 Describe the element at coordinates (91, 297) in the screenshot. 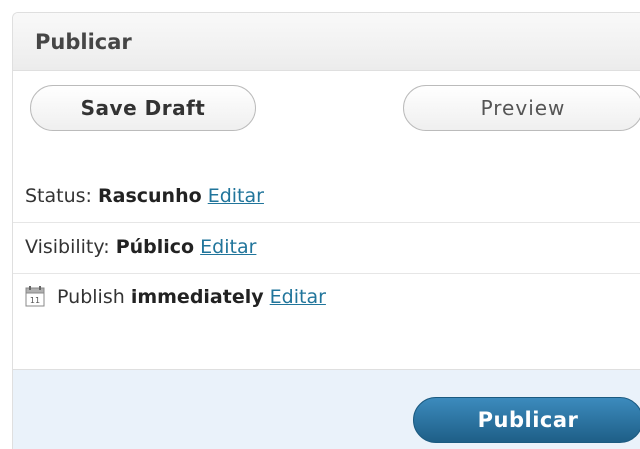

I see `publish-label: Publish` at that location.